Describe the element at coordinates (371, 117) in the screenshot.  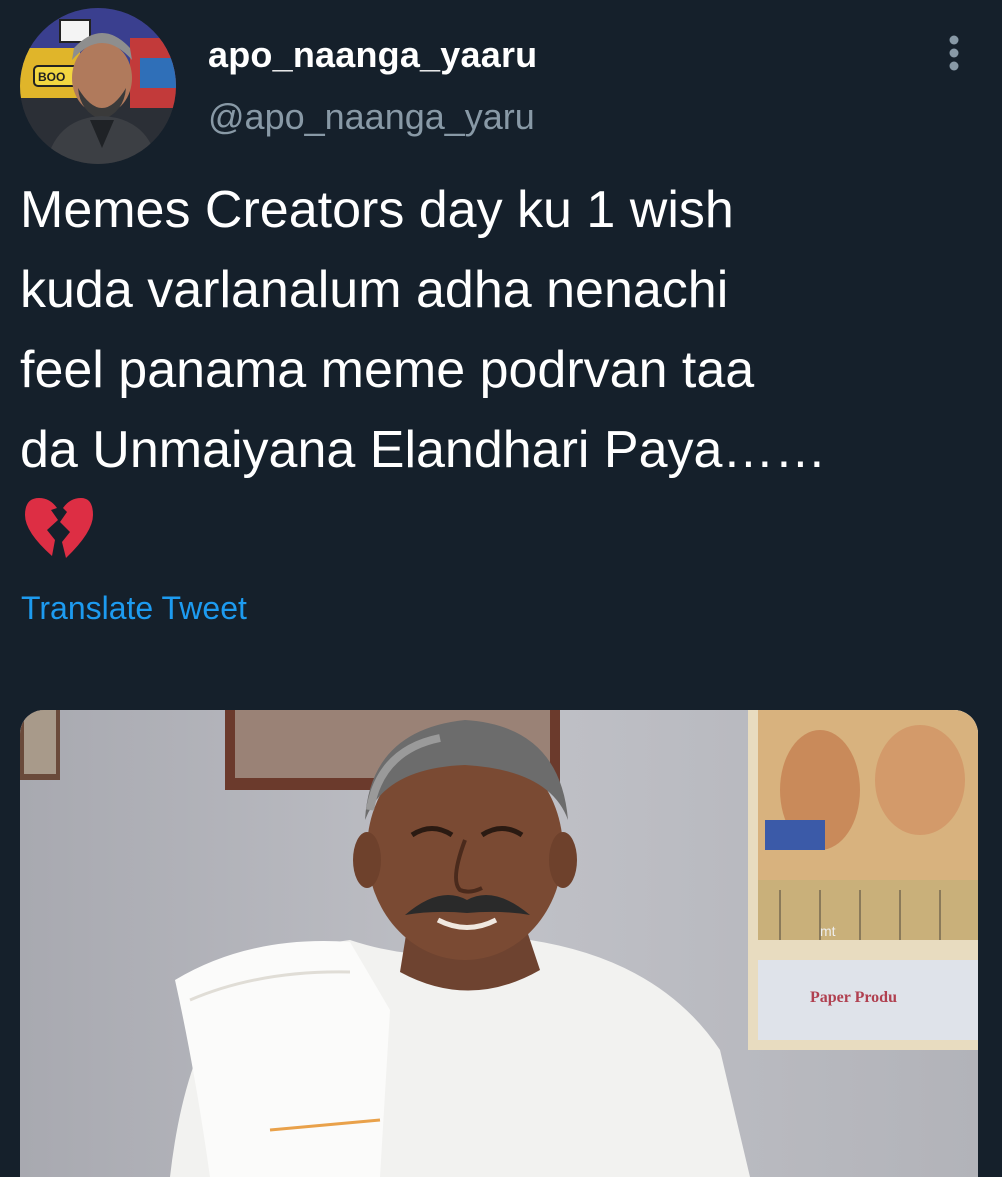
I see `user-handle: @apo_naanga_yaru` at that location.